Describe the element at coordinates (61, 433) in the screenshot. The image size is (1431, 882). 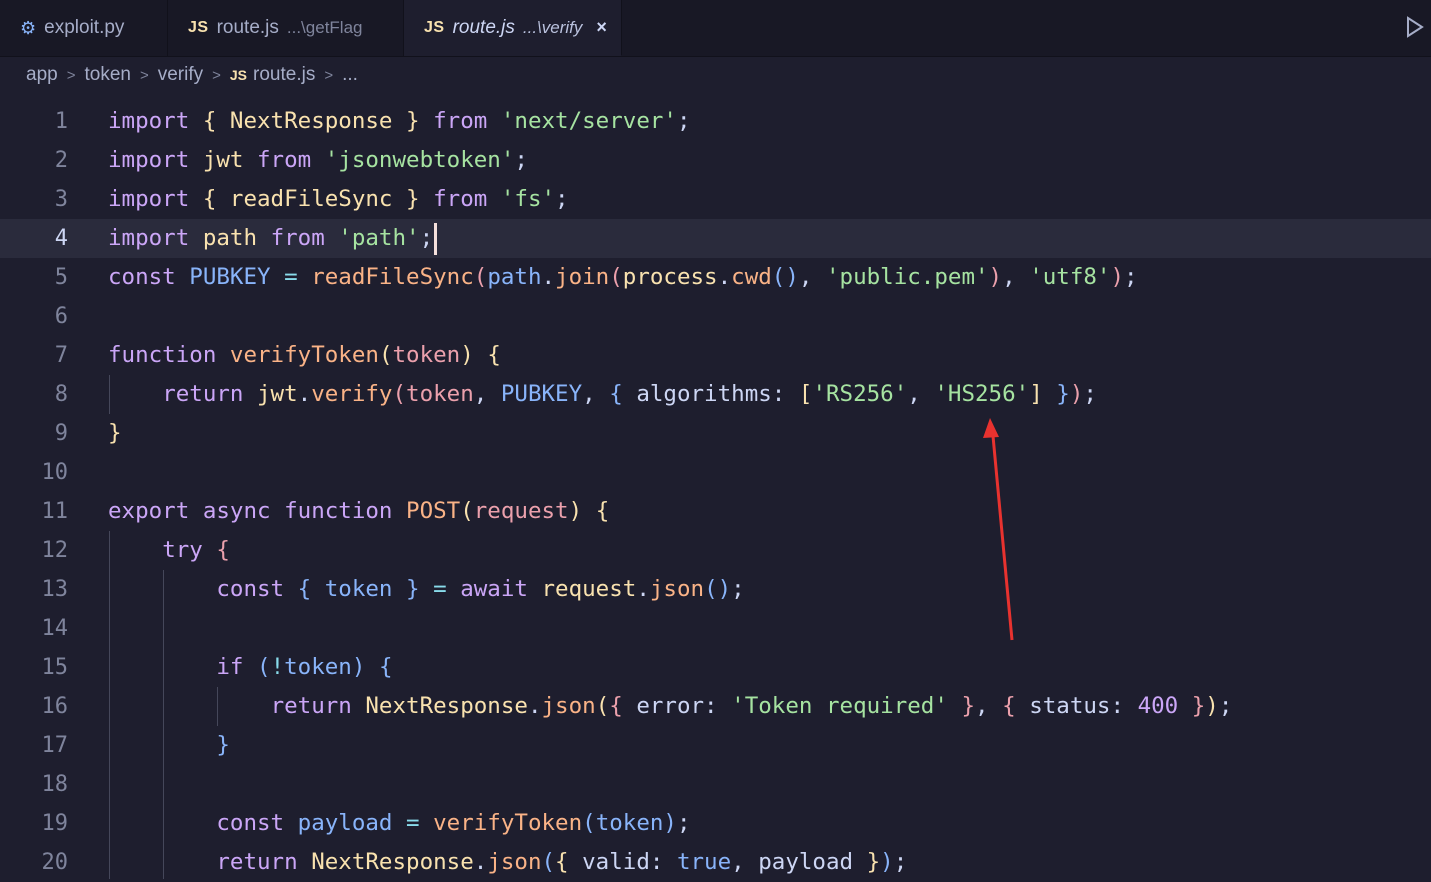
I see `line-number: 9` at that location.